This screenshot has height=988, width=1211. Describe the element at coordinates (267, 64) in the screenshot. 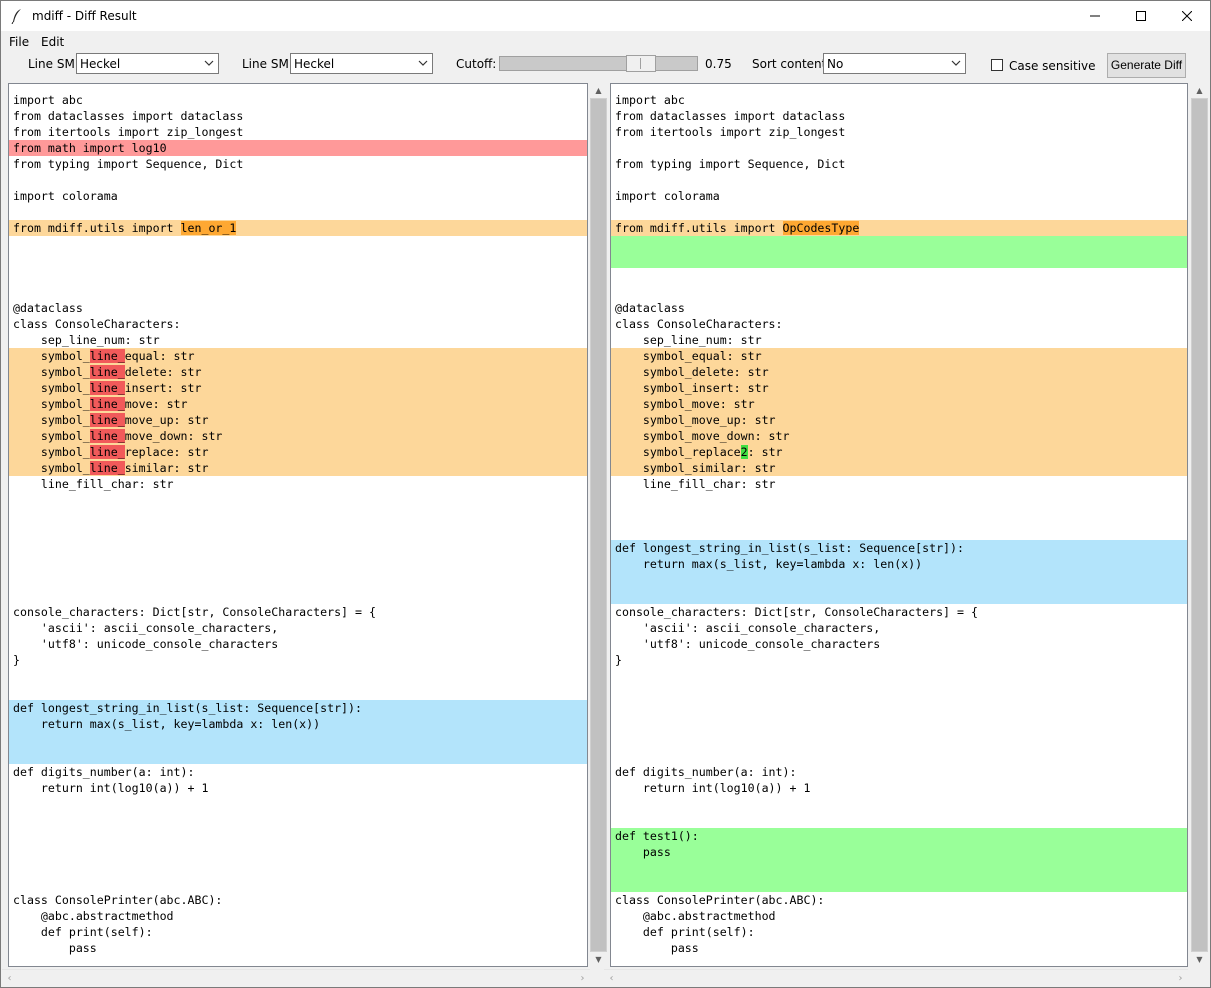

I see `line-sm2-label: Line SM:` at that location.